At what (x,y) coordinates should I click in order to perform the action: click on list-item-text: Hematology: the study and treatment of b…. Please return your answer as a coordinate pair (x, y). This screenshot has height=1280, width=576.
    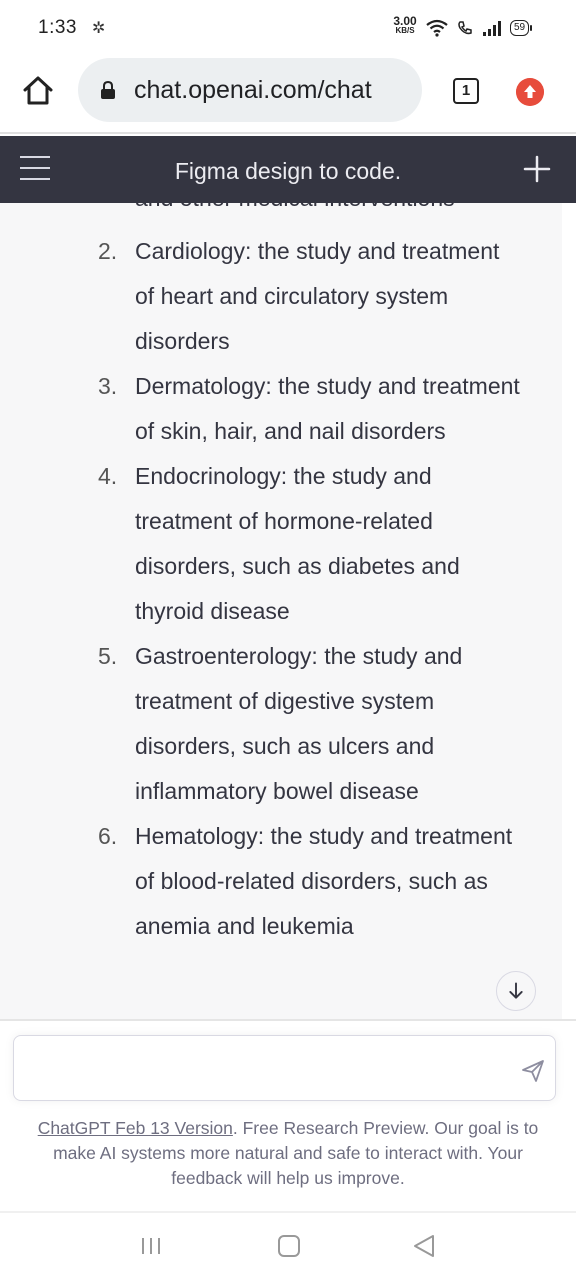
    Looking at the image, I should click on (324, 881).